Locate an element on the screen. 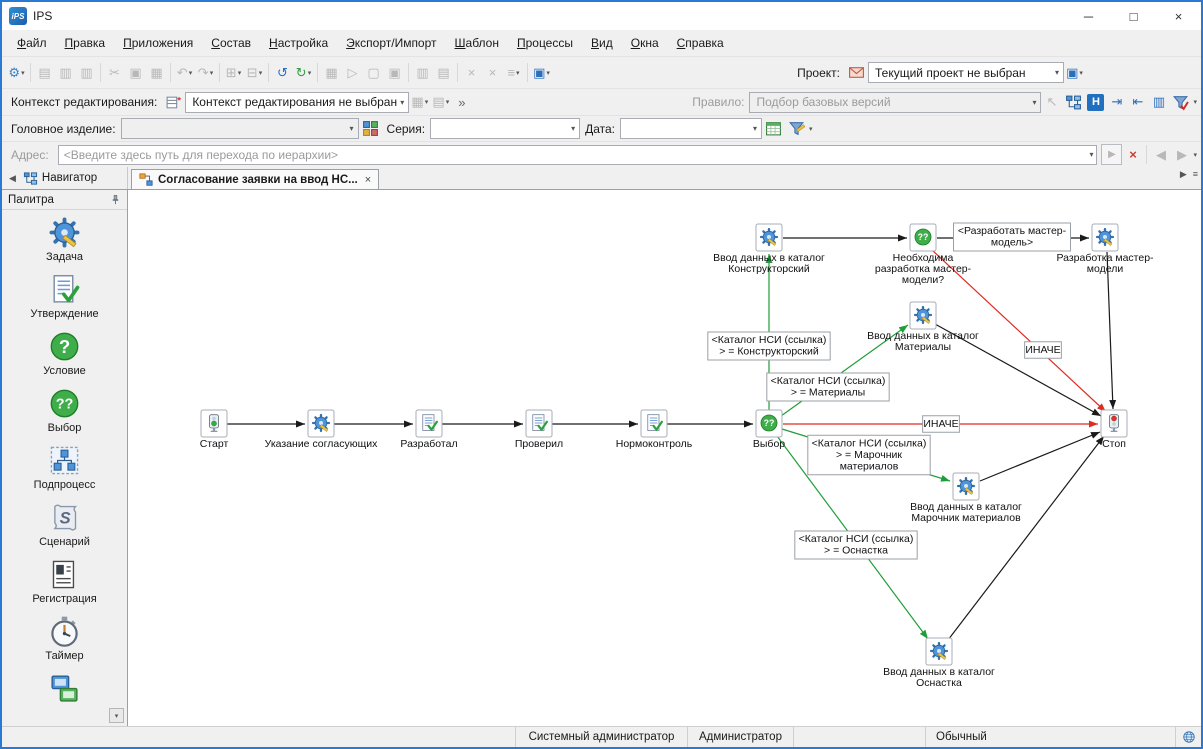  network-icon is located at coordinates (64, 688).